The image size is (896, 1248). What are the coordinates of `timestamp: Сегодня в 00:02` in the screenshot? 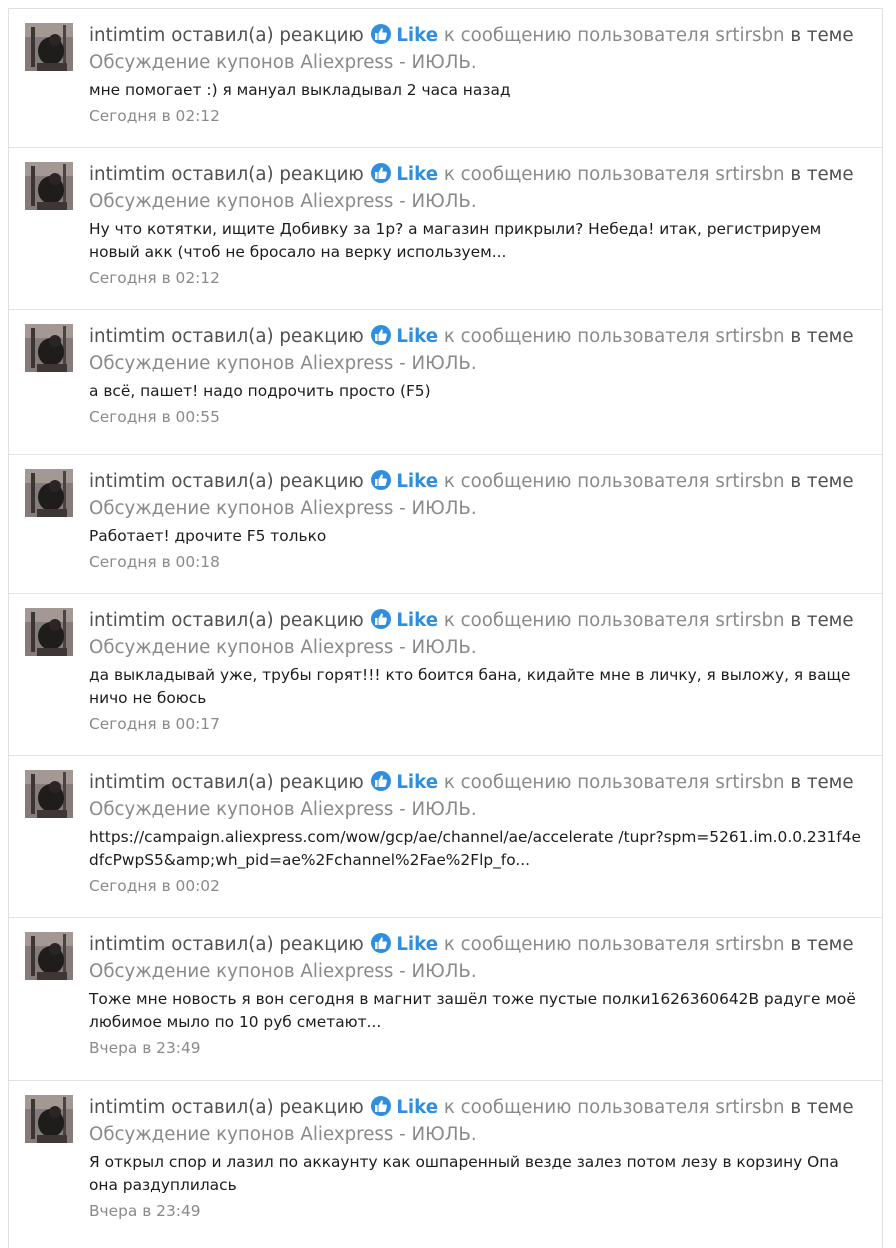 It's located at (478, 886).